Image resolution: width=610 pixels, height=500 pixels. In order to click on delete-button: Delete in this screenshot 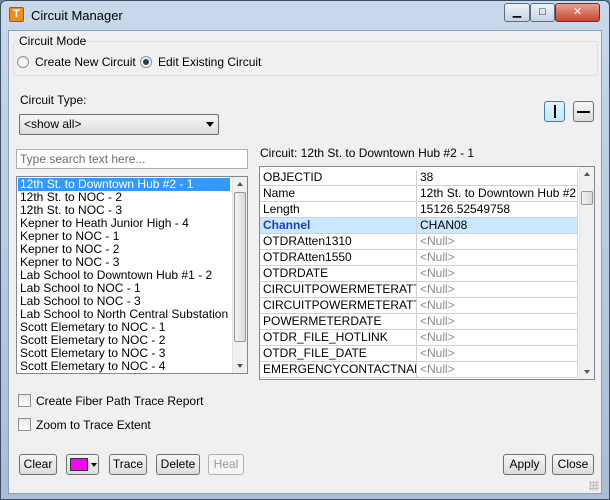, I will do `click(178, 464)`.